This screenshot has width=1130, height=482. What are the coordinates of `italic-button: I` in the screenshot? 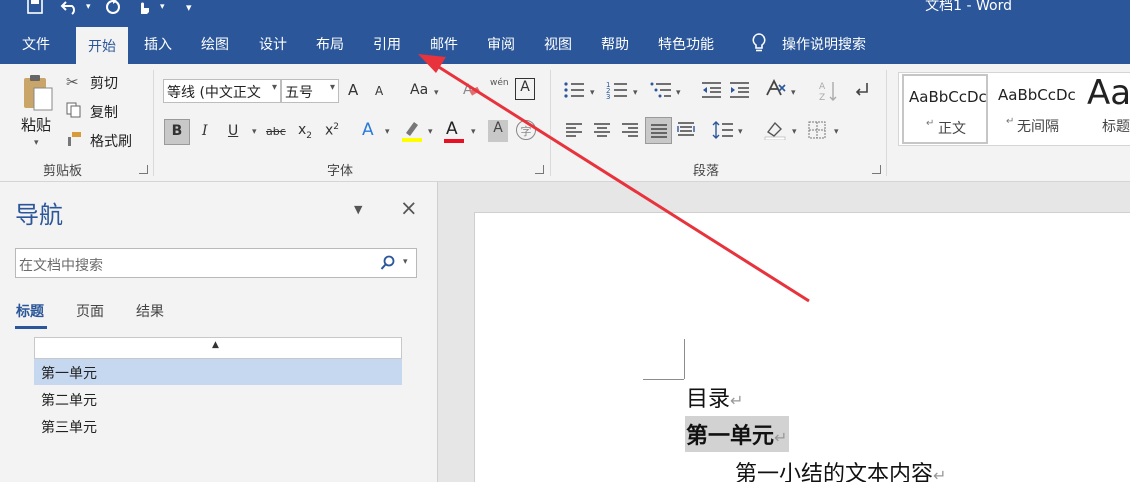 It's located at (205, 131).